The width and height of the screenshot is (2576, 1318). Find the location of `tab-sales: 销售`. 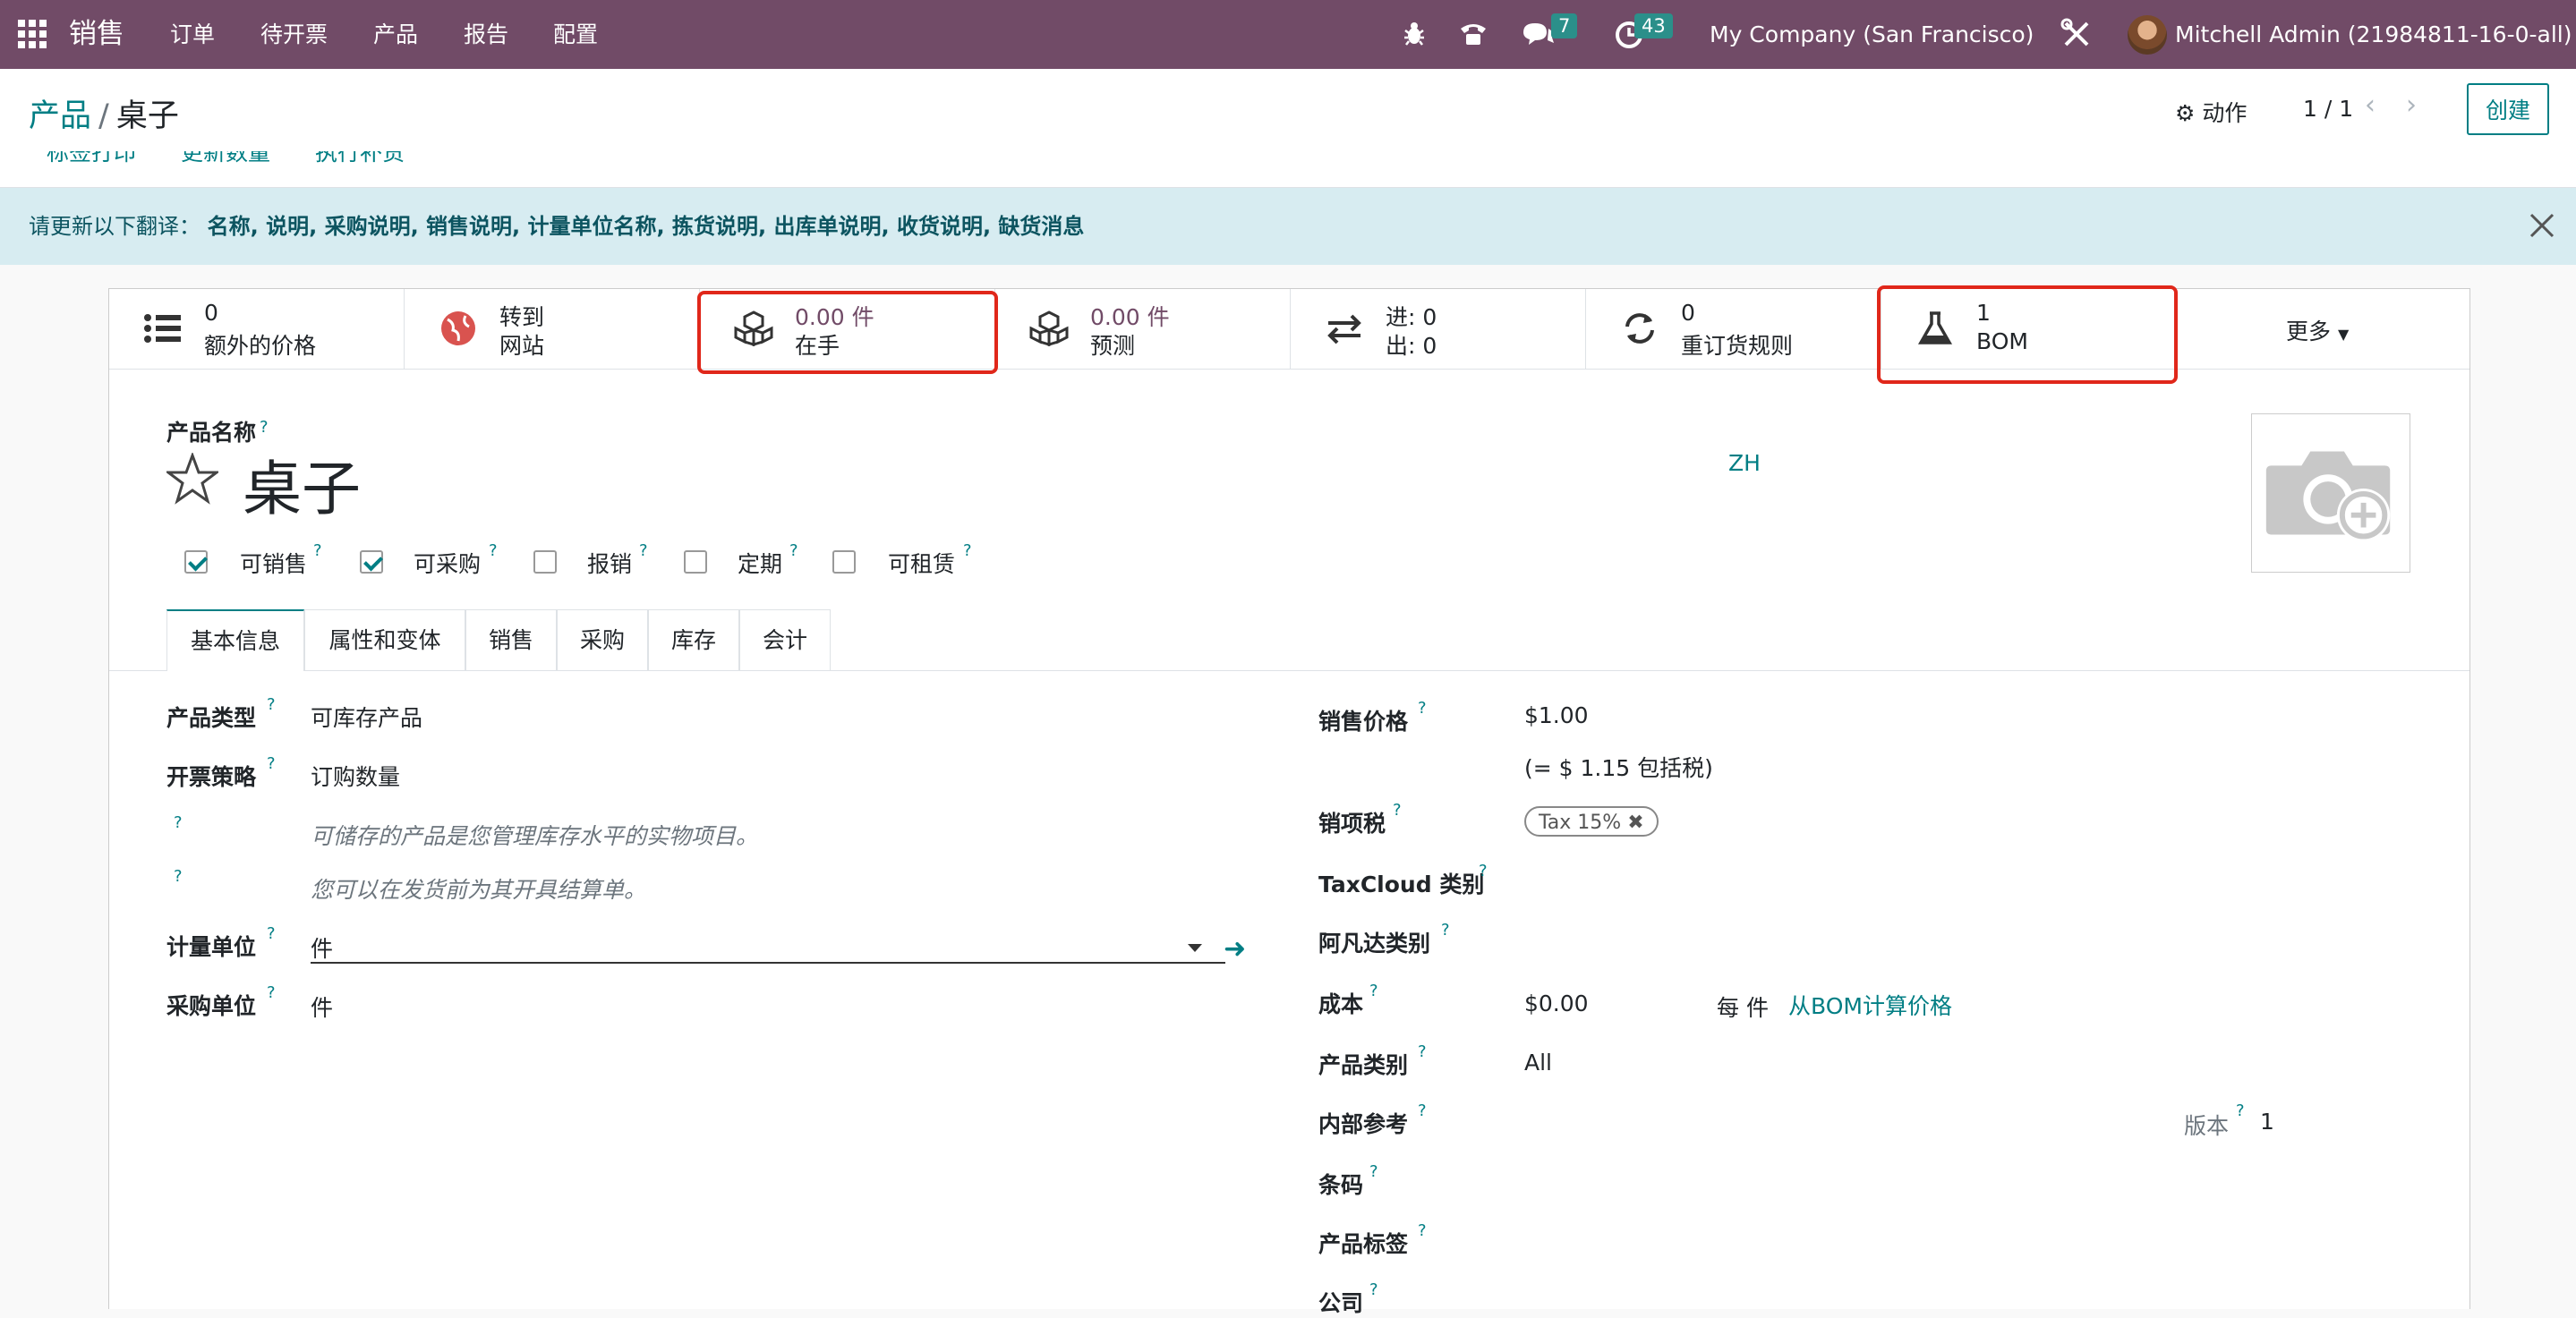

tab-sales: 销售 is located at coordinates (511, 639).